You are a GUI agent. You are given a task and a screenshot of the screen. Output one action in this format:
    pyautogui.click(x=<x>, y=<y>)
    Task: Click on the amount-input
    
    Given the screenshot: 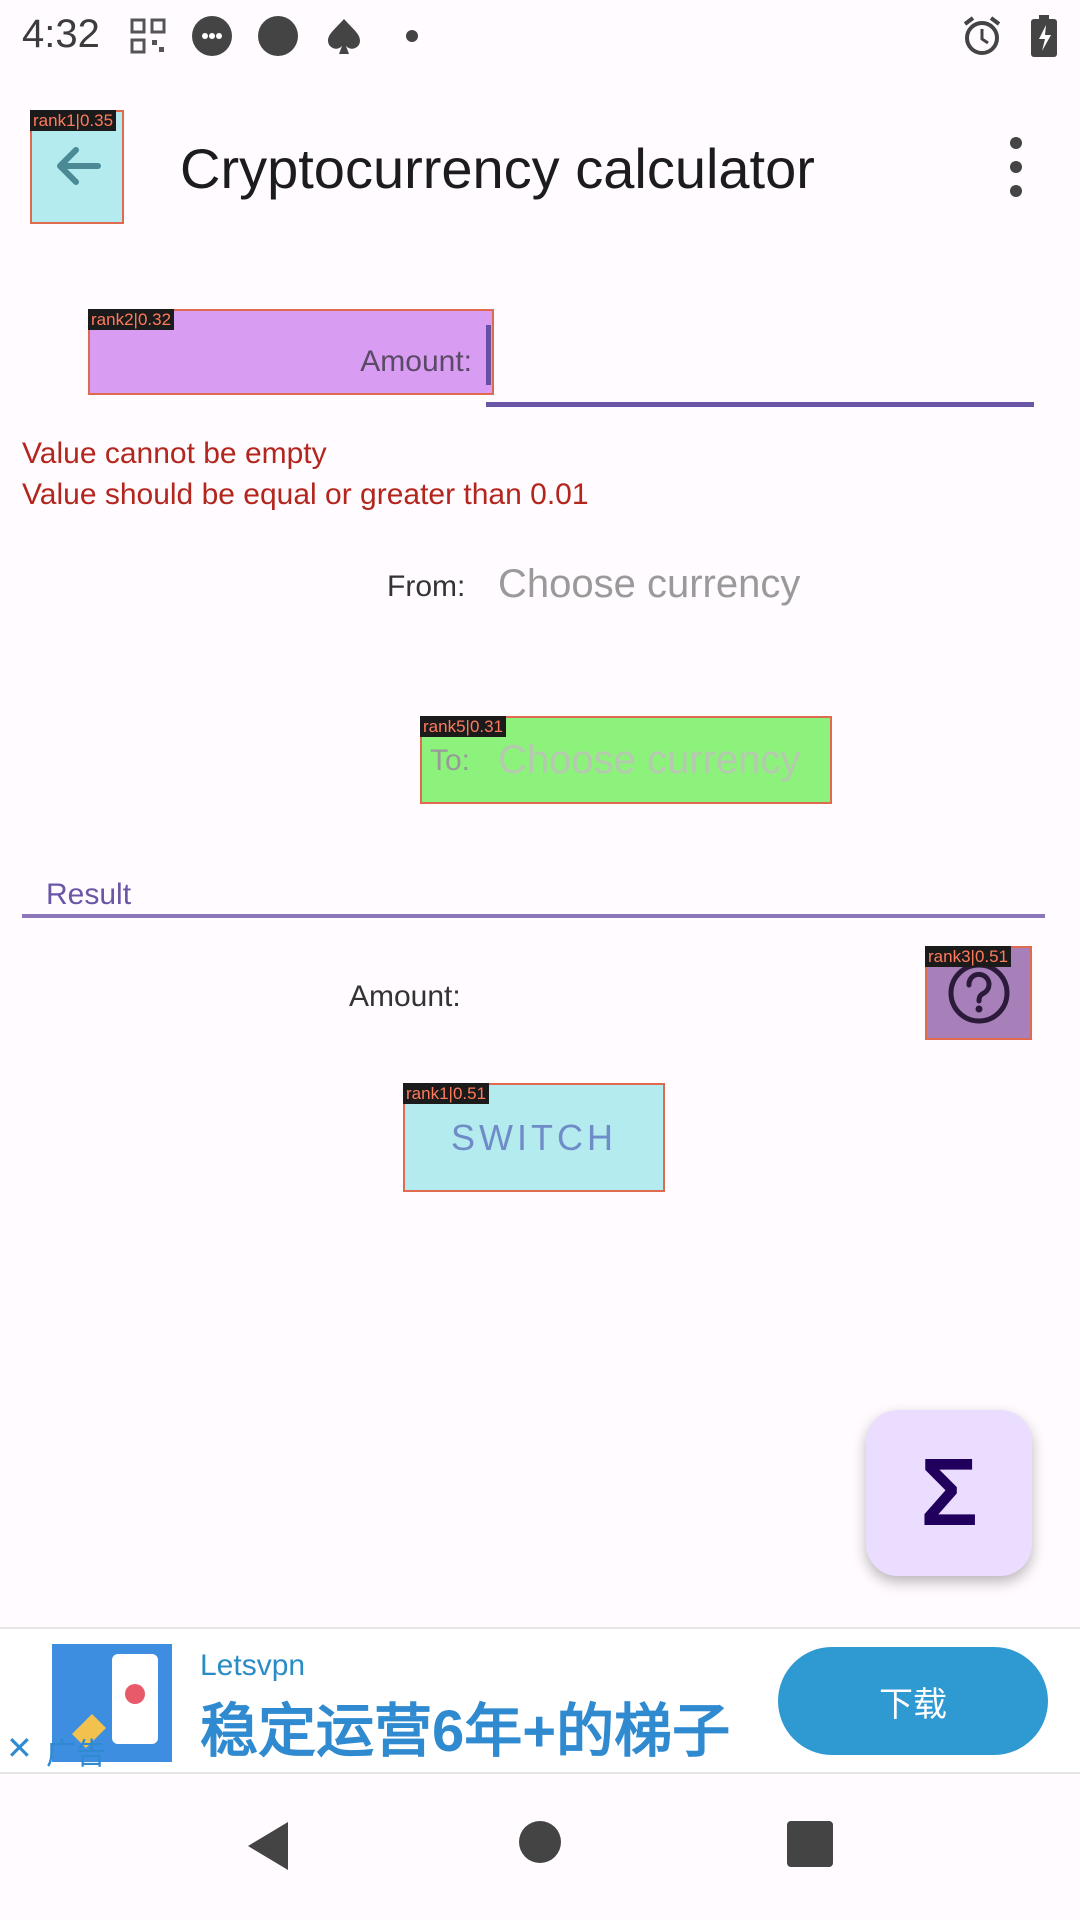 What is the action you would take?
    pyautogui.click(x=760, y=404)
    